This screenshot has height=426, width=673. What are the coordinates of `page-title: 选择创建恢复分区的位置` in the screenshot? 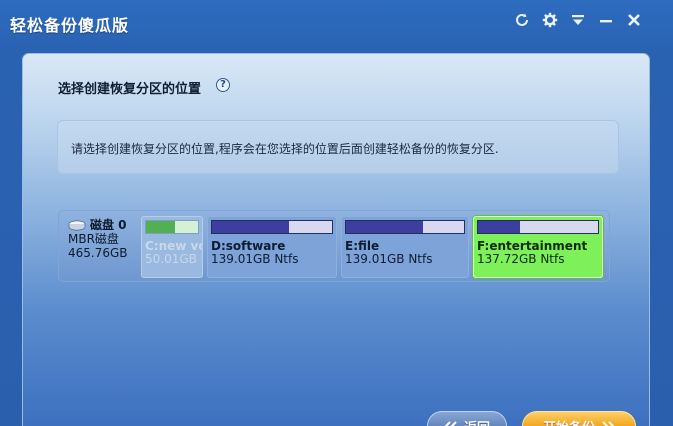 It's located at (130, 89).